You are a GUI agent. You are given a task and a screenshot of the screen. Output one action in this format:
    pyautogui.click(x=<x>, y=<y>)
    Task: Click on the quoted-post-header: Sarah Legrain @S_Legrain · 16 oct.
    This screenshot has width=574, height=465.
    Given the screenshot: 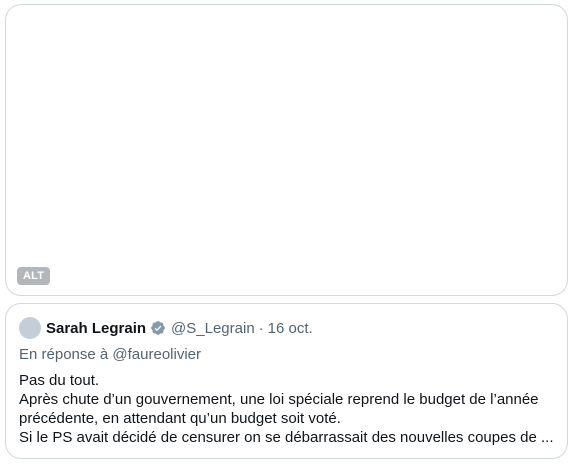 What is the action you would take?
    pyautogui.click(x=166, y=328)
    